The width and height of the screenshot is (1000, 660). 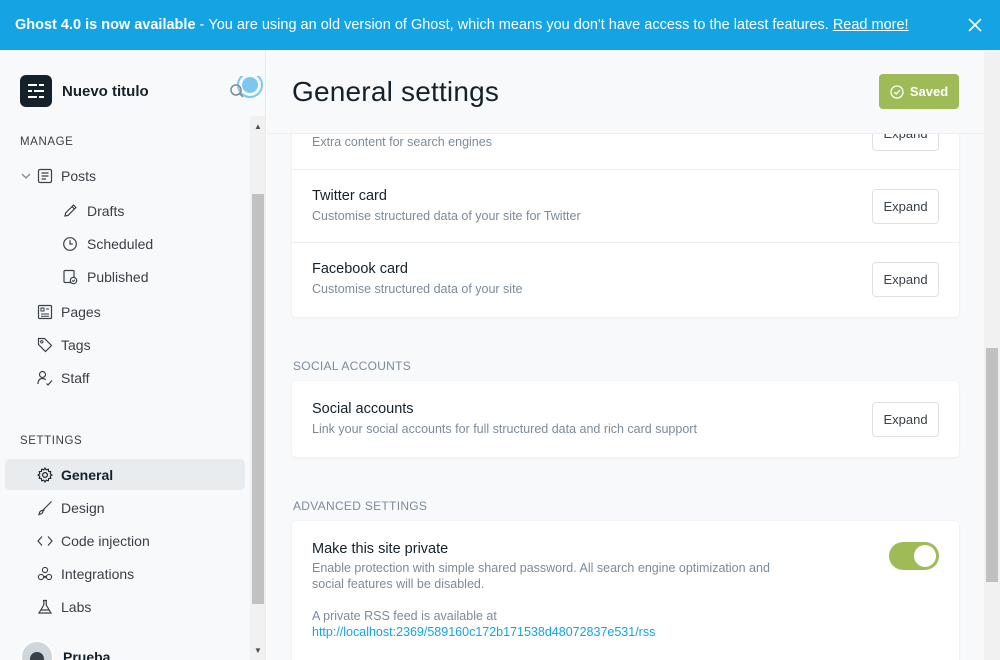 What do you see at coordinates (45, 607) in the screenshot?
I see `flask-icon` at bounding box center [45, 607].